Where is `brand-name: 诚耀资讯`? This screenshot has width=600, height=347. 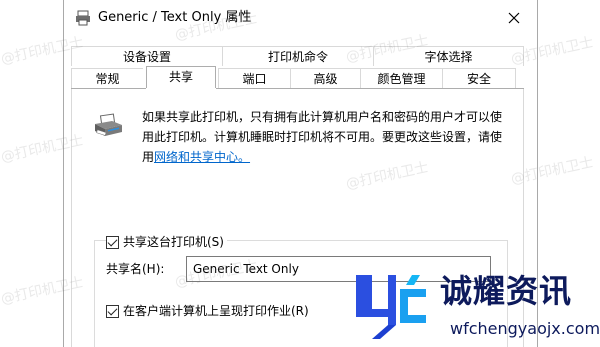 brand-name: 诚耀资讯 is located at coordinates (506, 291).